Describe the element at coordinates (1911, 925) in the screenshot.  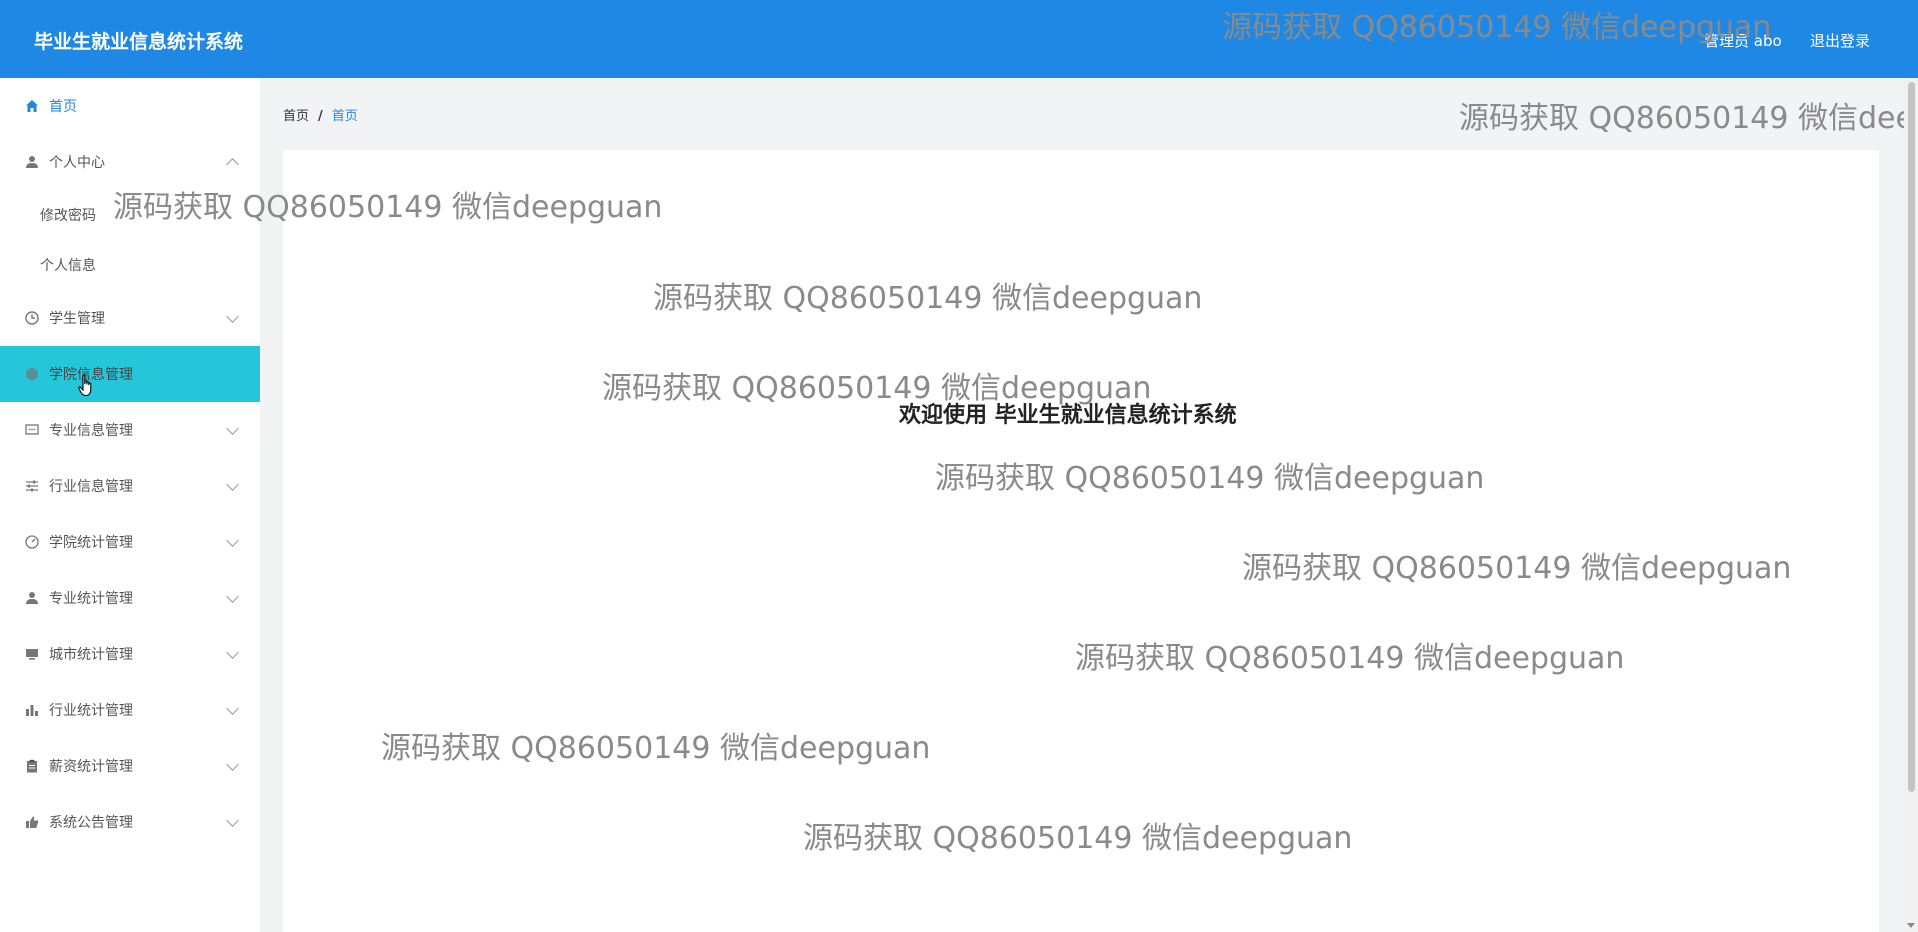
I see `scroll-down-arrow-icon` at that location.